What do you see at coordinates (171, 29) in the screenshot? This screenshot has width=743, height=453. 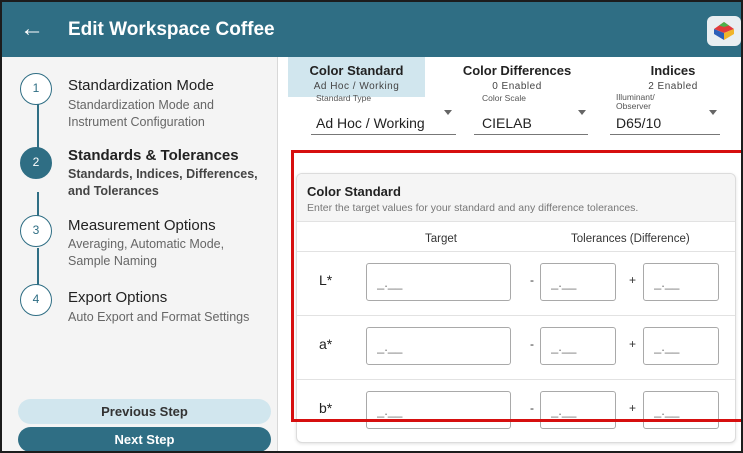 I see `page-title: Edit Workspace Coffee` at bounding box center [171, 29].